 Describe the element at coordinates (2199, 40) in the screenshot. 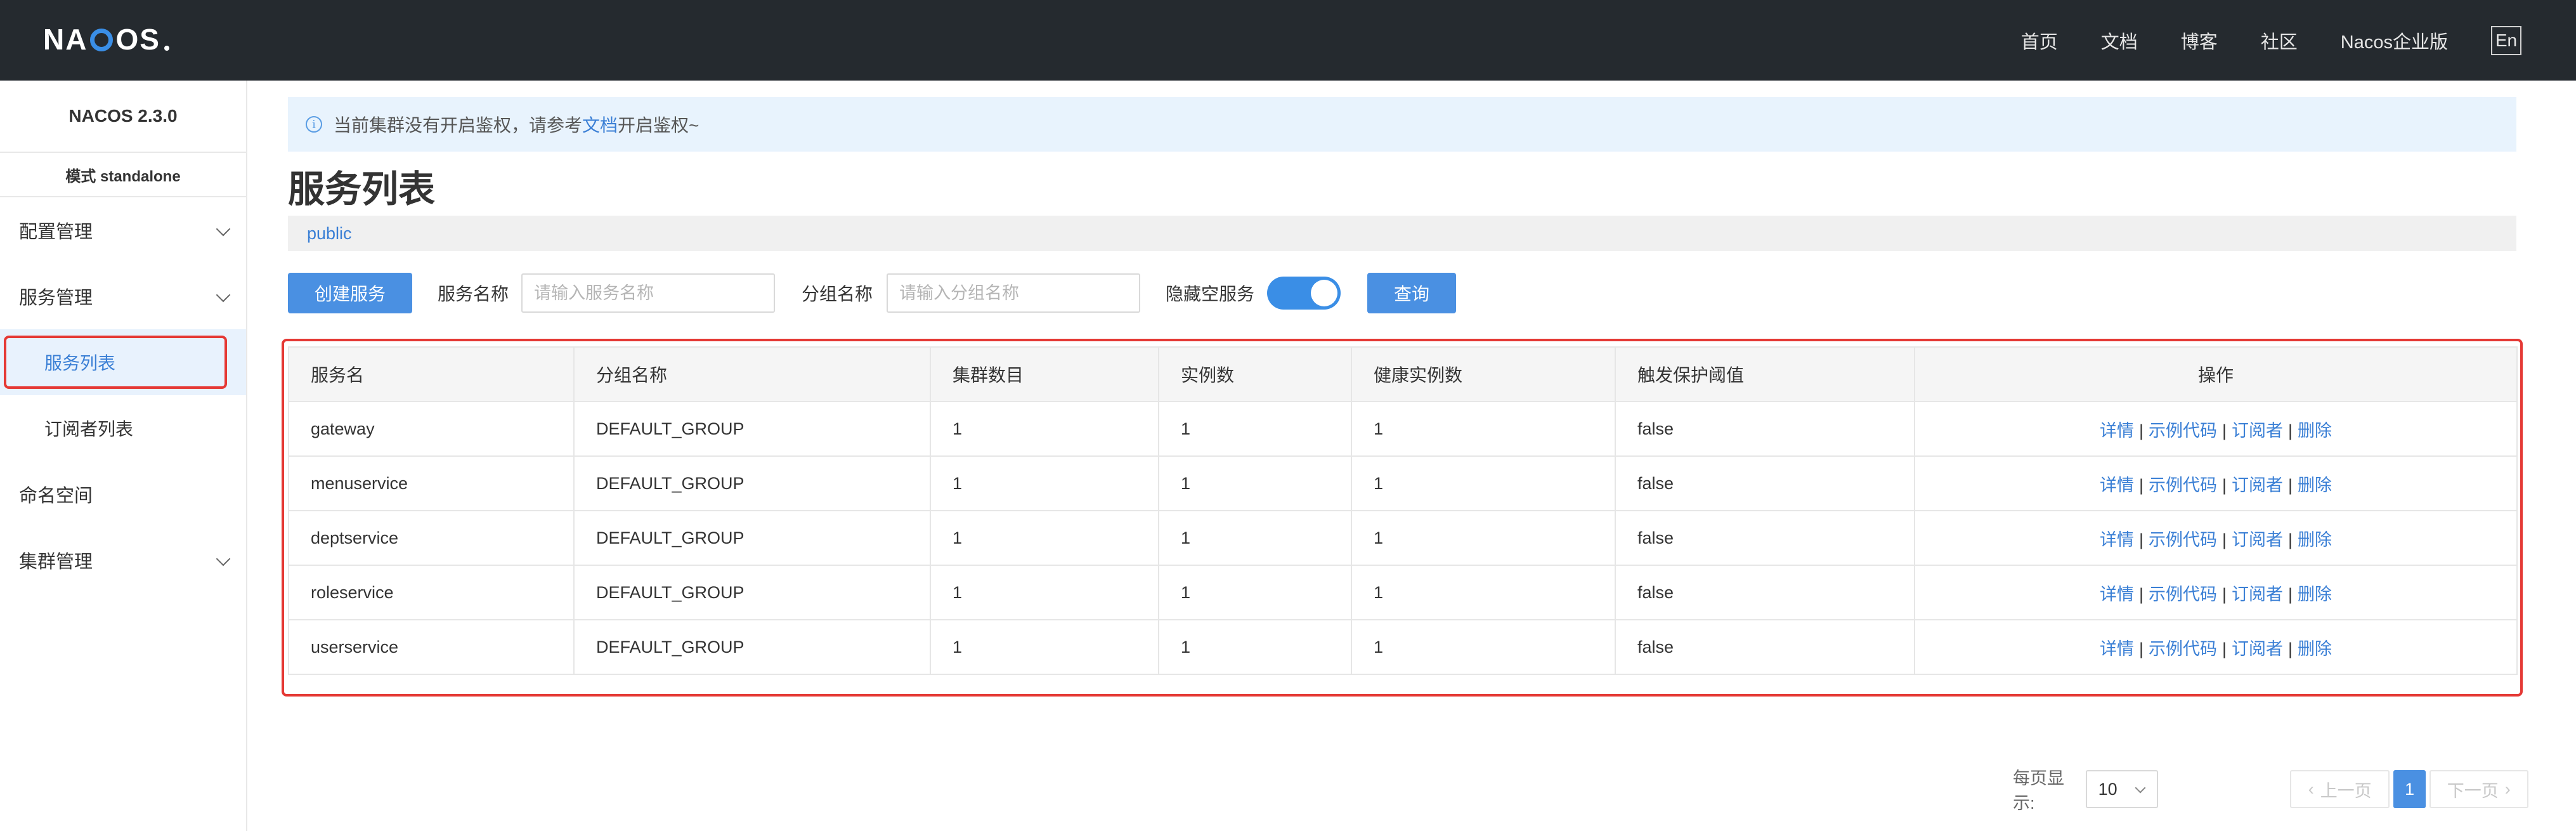

I see `nav-blog: 博客` at that location.